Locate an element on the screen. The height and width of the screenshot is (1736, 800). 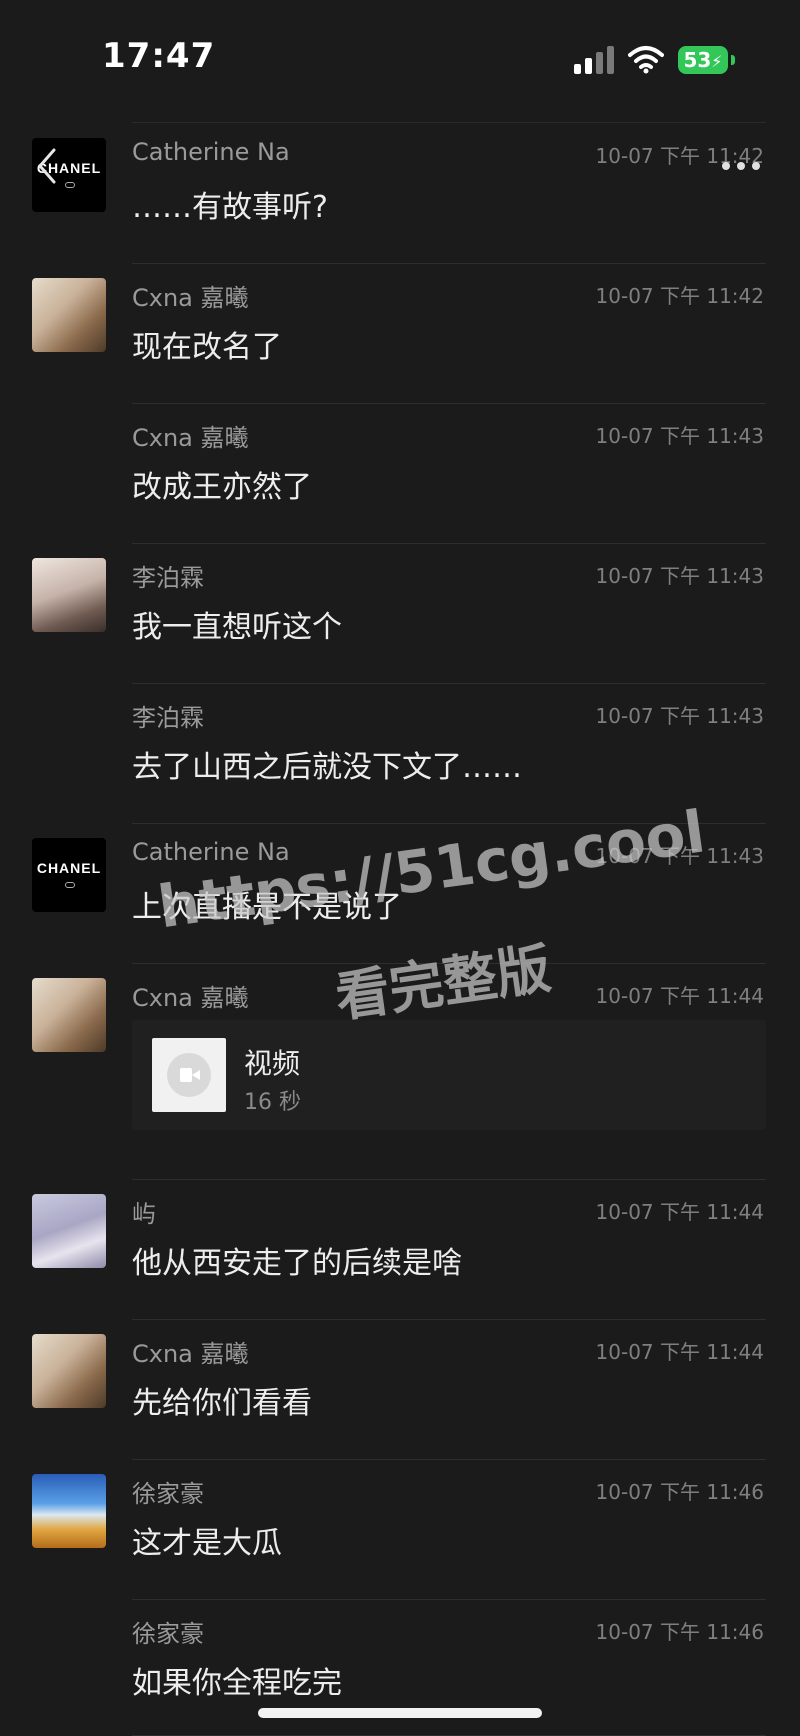
message-text: 先给你们看看 is located at coordinates (222, 1403).